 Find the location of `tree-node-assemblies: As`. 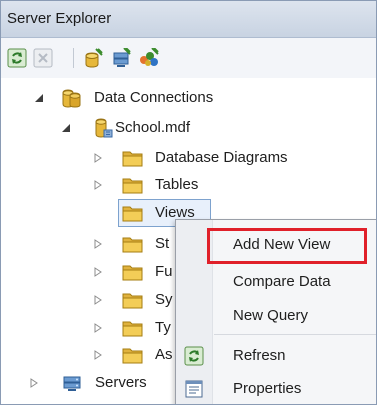

tree-node-assemblies: As is located at coordinates (88, 355).